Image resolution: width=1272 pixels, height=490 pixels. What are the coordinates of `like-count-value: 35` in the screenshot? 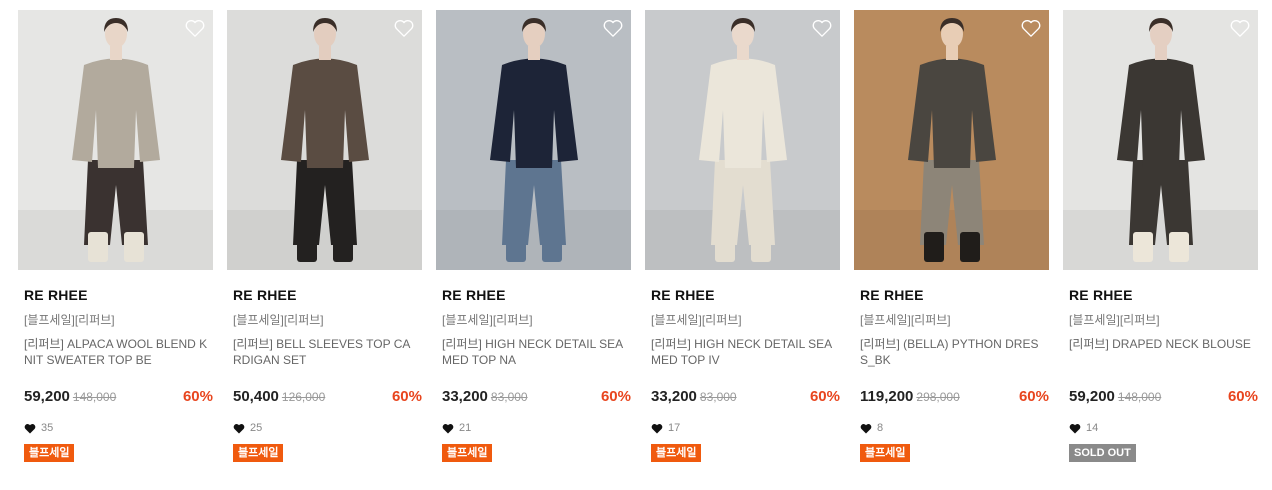 It's located at (47, 428).